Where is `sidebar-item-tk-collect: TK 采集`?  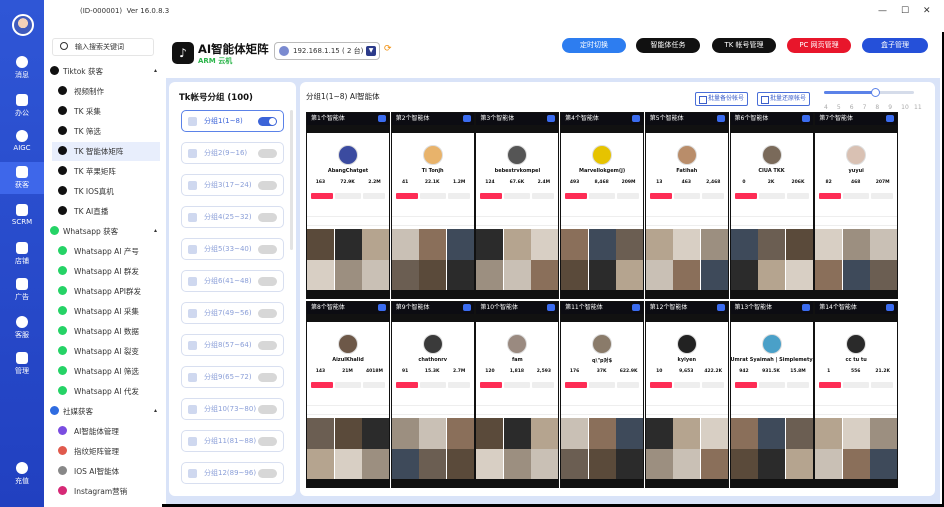 sidebar-item-tk-collect: TK 采集 is located at coordinates (106, 111).